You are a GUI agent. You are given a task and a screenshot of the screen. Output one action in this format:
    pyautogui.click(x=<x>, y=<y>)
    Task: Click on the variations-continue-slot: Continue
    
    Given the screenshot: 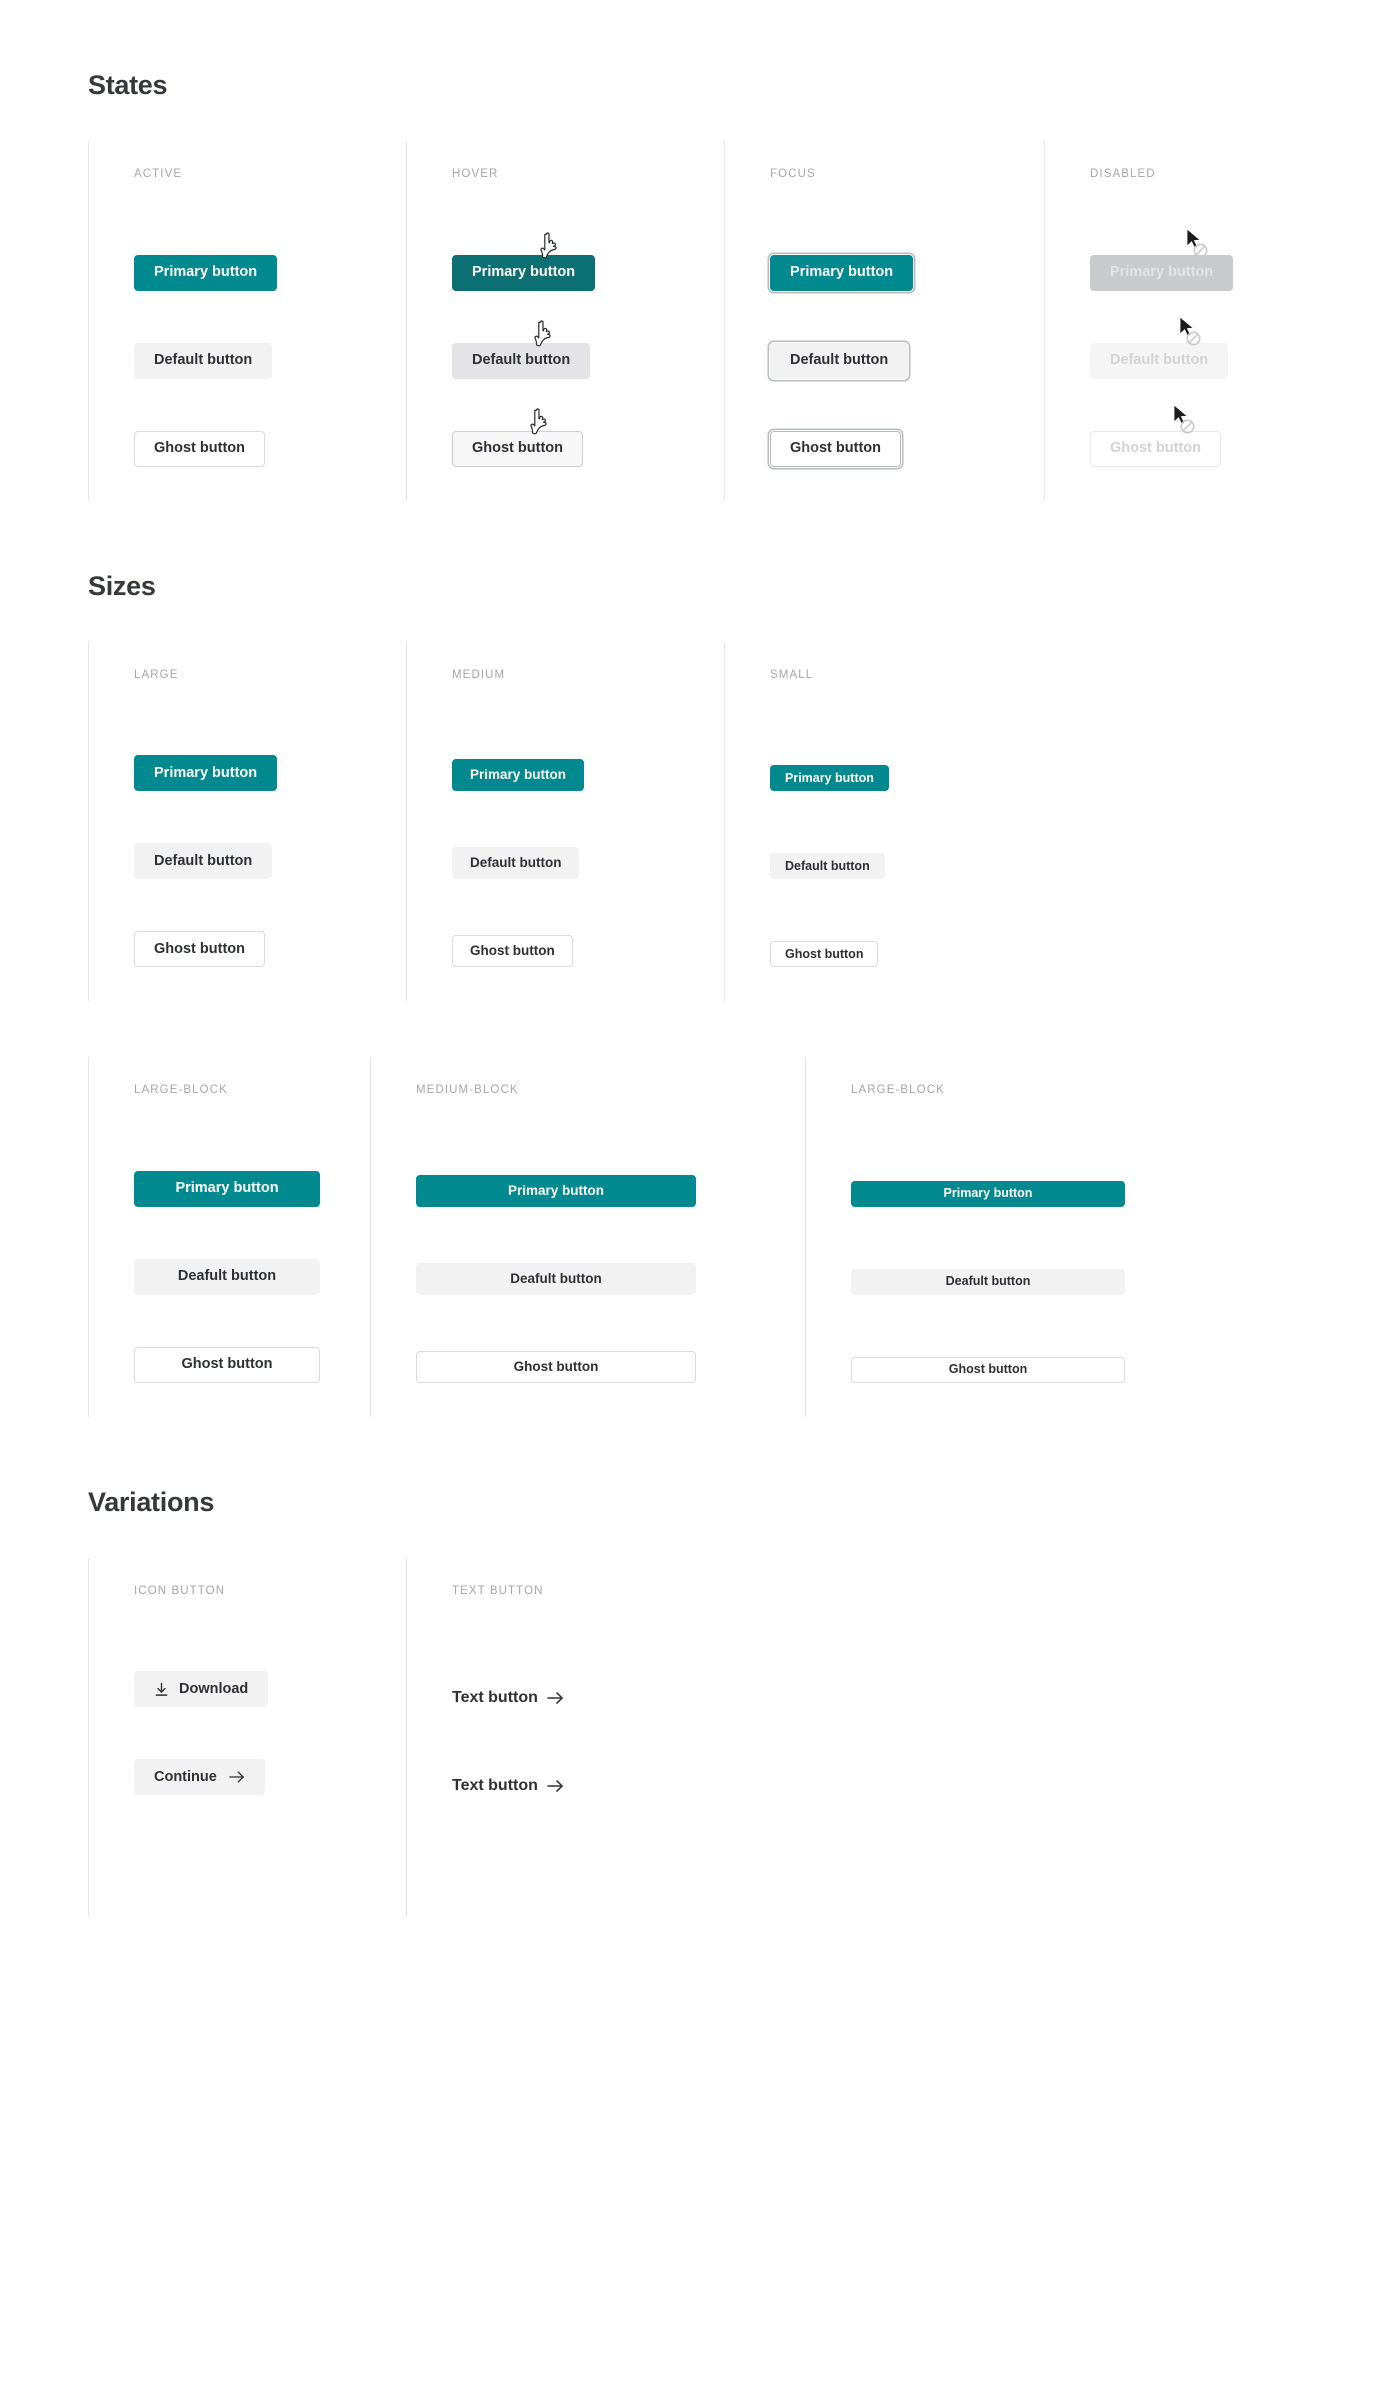 What is the action you would take?
    pyautogui.click(x=270, y=1751)
    